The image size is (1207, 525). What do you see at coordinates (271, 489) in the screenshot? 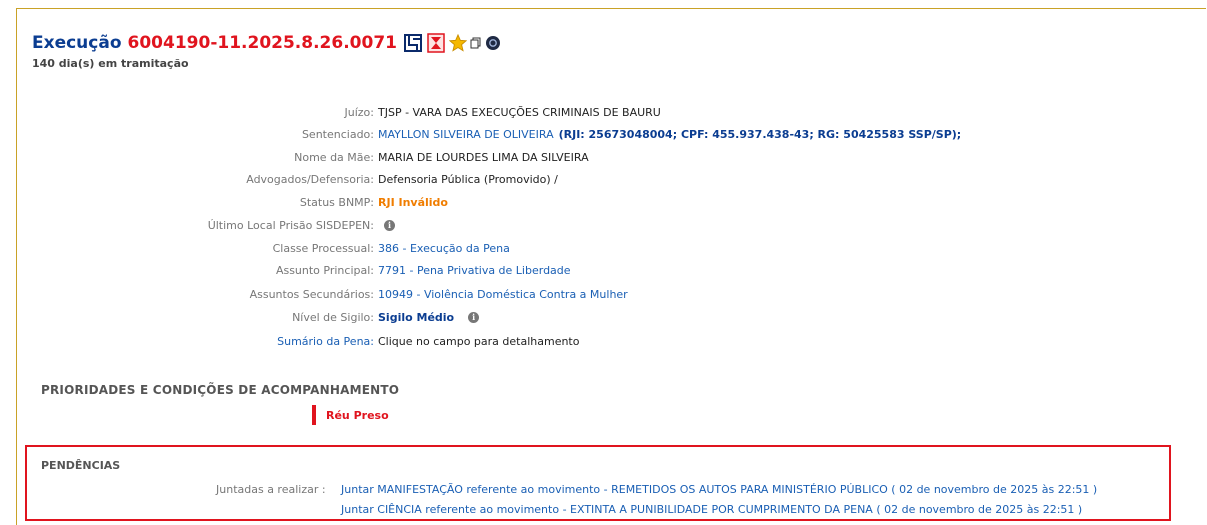
I see `juntadas-label: Juntadas a realizar :` at bounding box center [271, 489].